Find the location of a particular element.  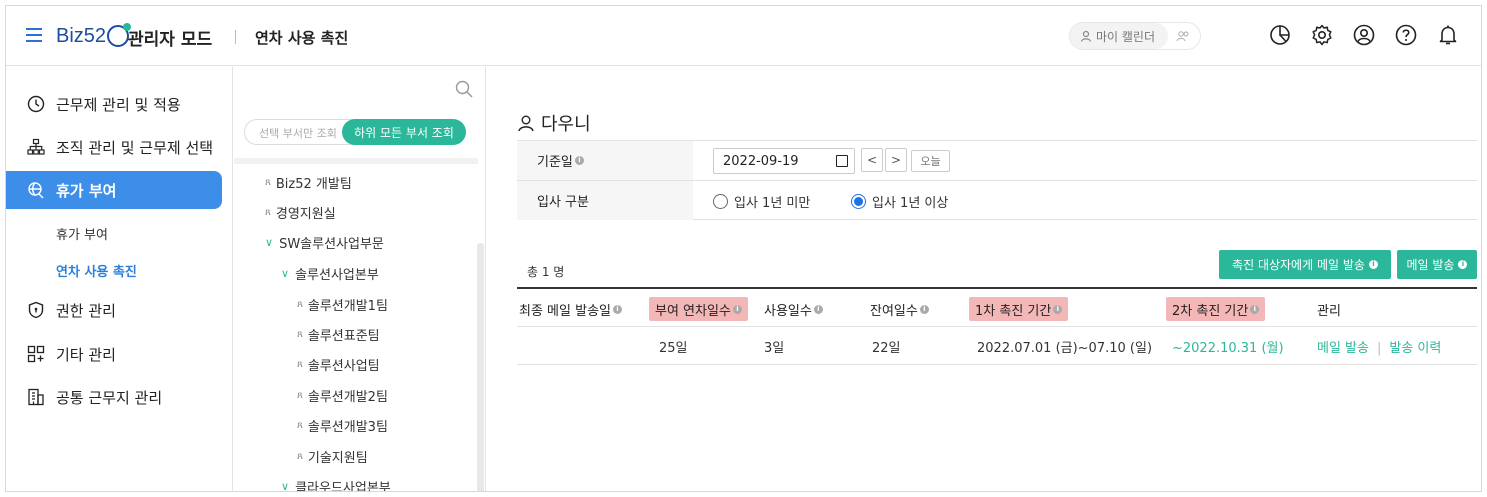

group-icon is located at coordinates (1183, 36).